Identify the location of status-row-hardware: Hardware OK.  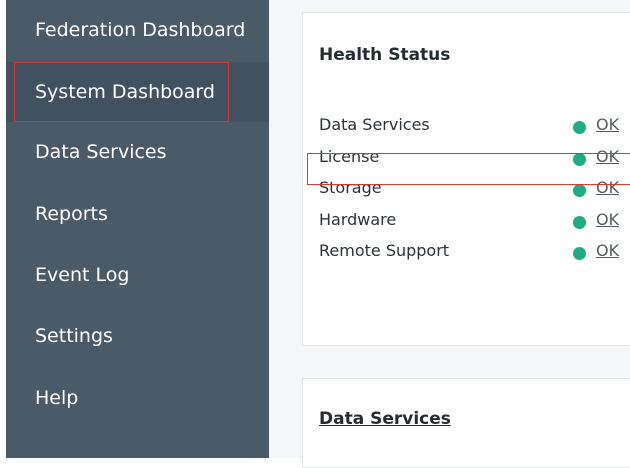
(466, 221).